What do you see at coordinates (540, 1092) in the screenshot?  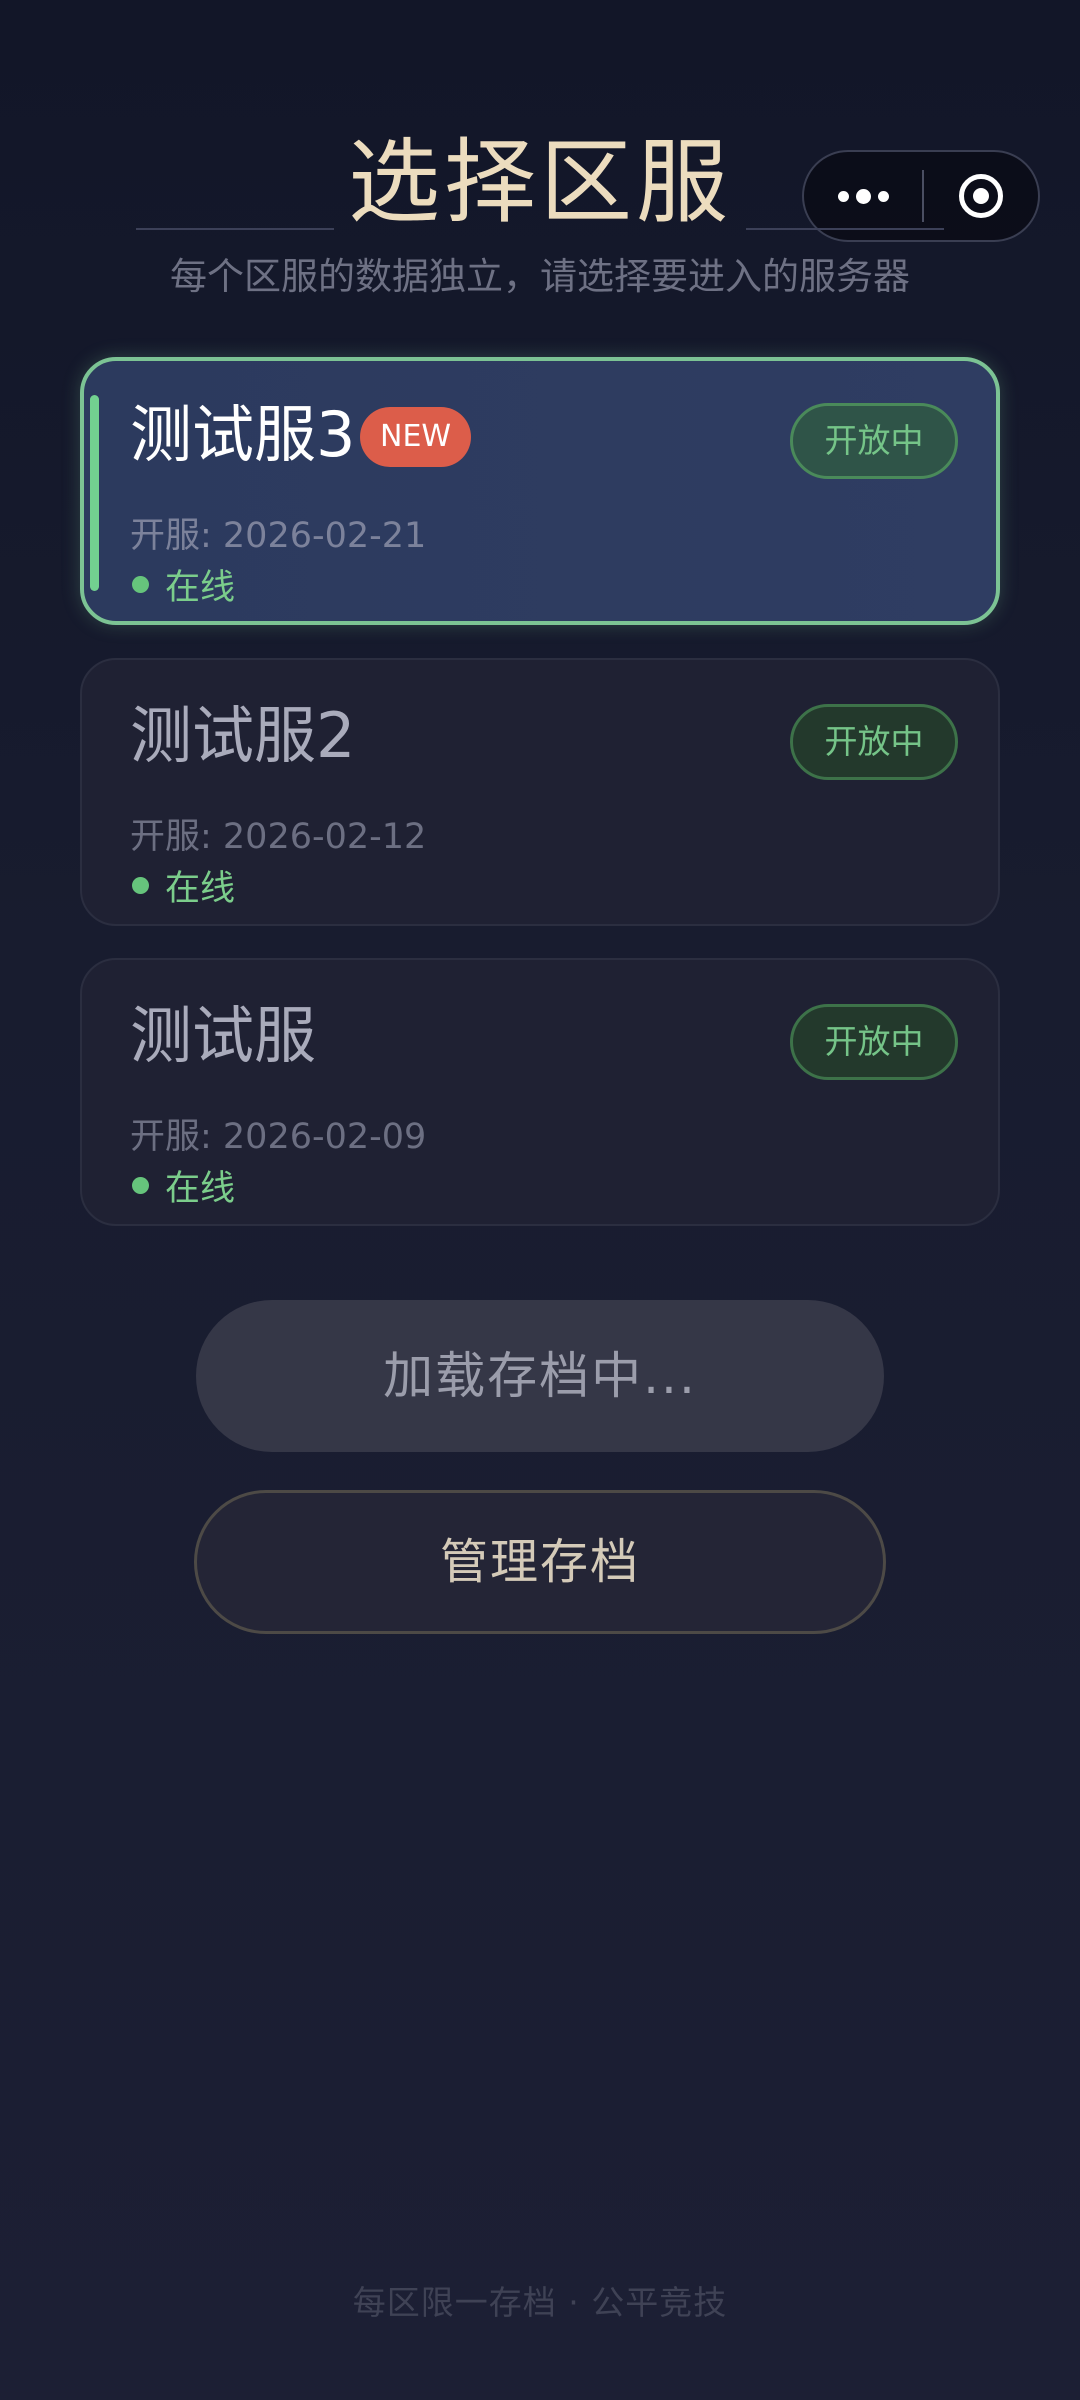 I see `server-card: 测试服 开放中 开服: 2026-02-09 在线` at bounding box center [540, 1092].